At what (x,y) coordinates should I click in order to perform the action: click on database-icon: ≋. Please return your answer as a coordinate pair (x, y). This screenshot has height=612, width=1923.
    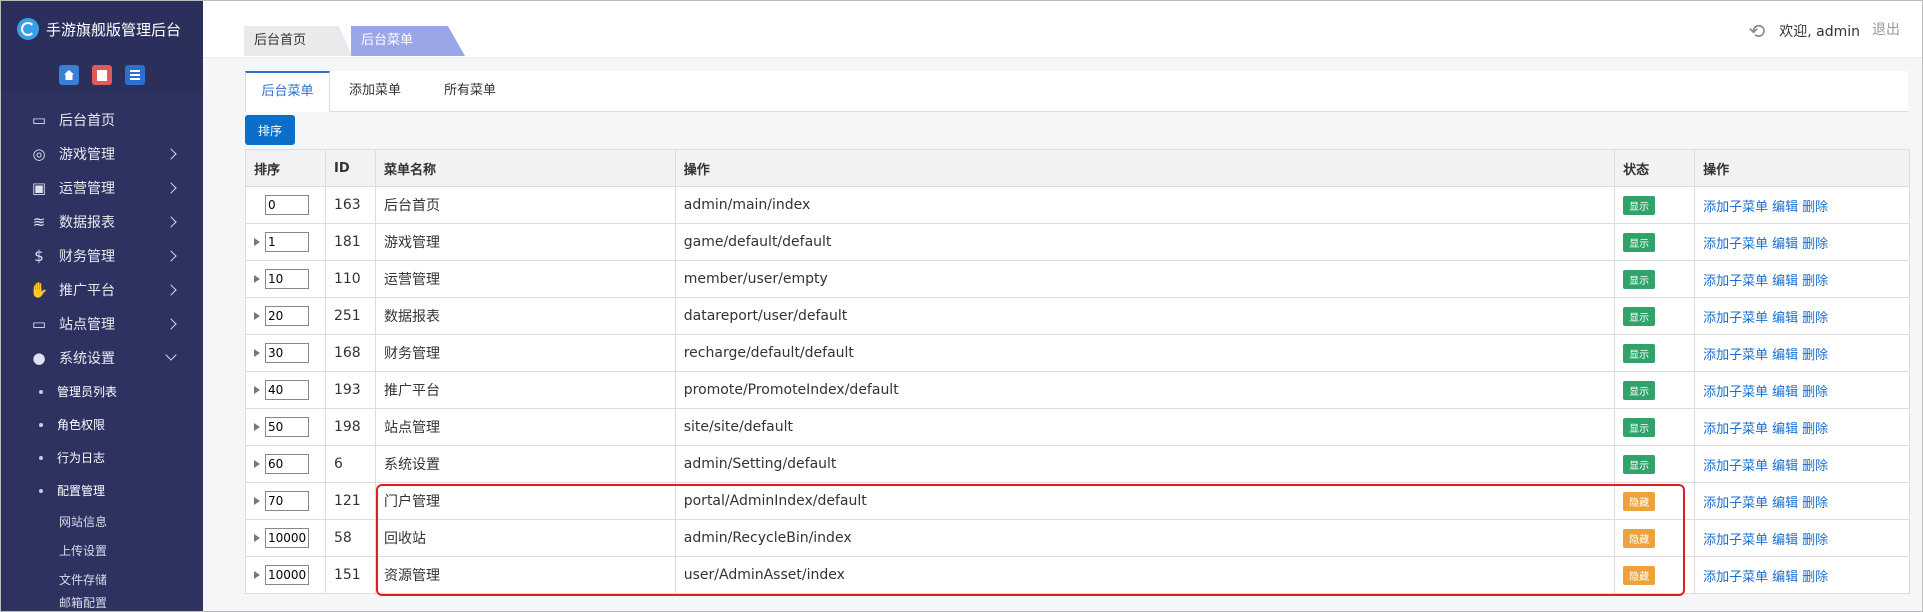
    Looking at the image, I should click on (39, 222).